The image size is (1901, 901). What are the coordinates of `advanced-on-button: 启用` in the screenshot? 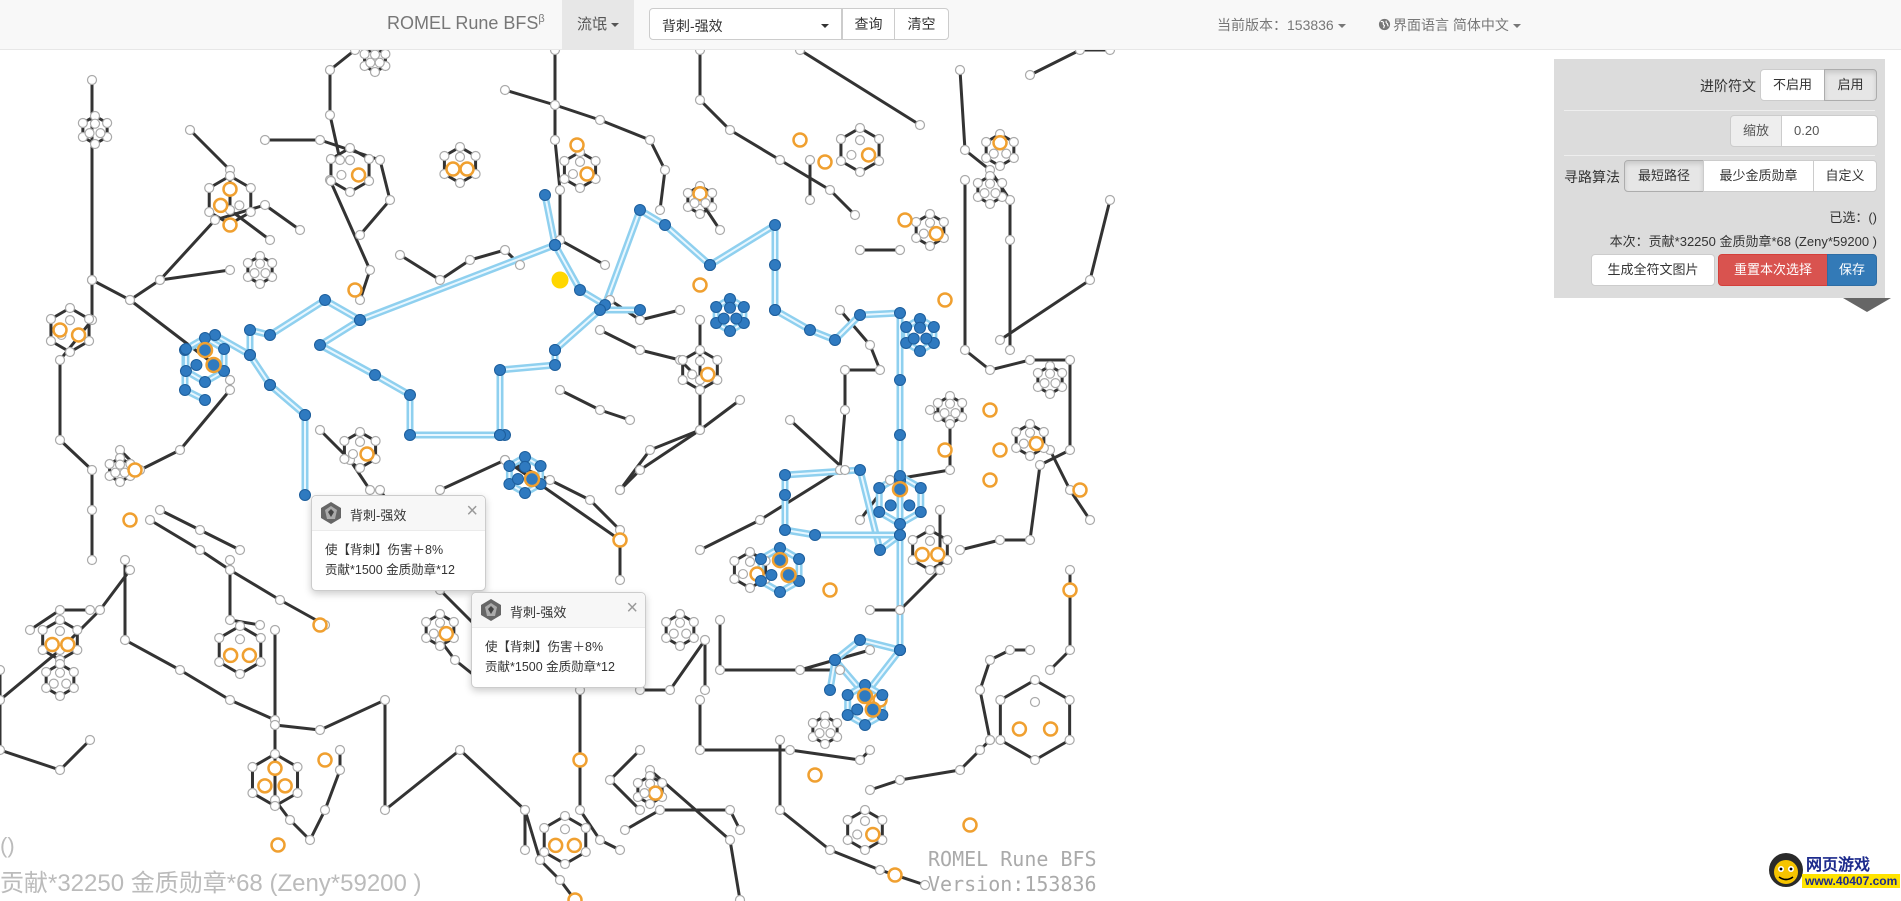 It's located at (1850, 85).